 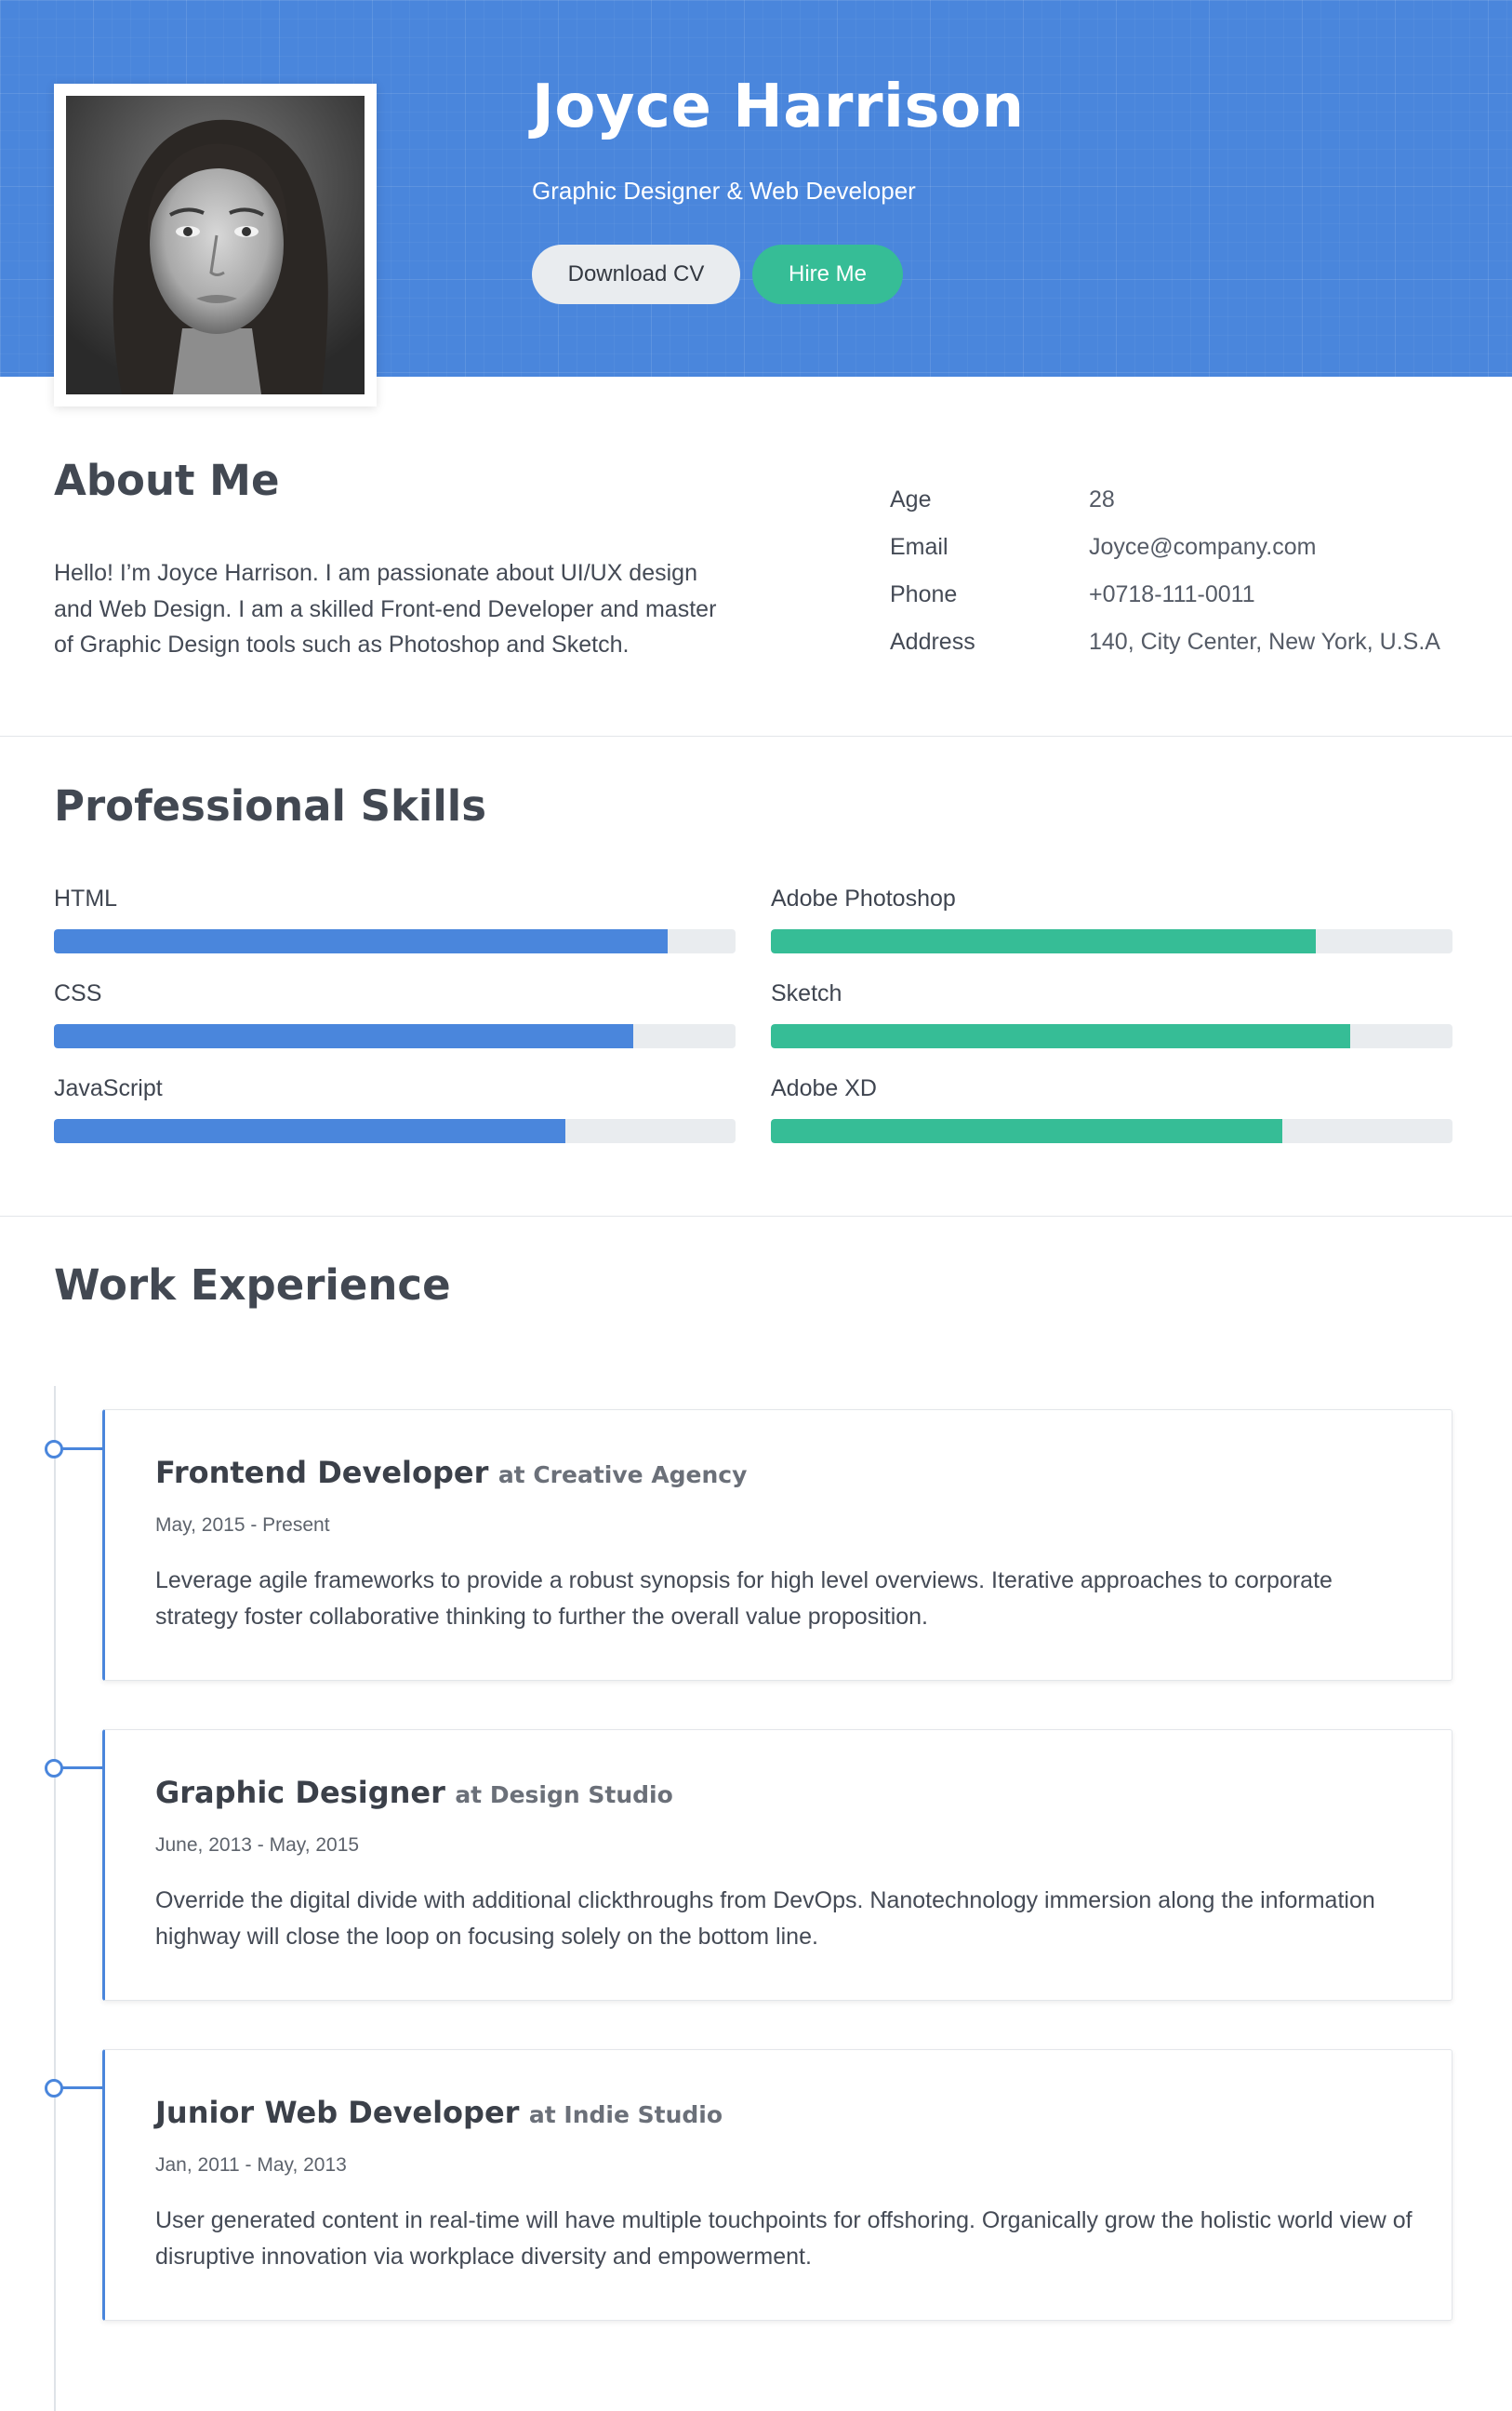 I want to click on job-dates: Jan, 2011 - May, 2013, so click(x=251, y=2165).